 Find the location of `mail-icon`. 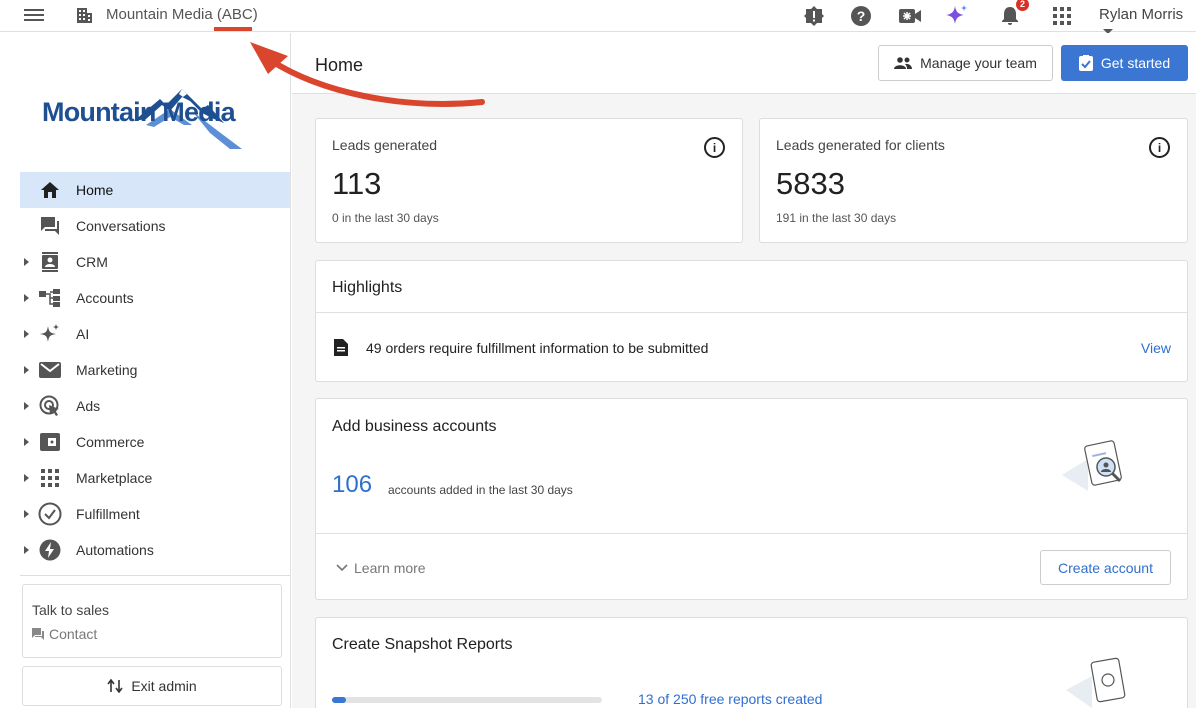

mail-icon is located at coordinates (50, 370).